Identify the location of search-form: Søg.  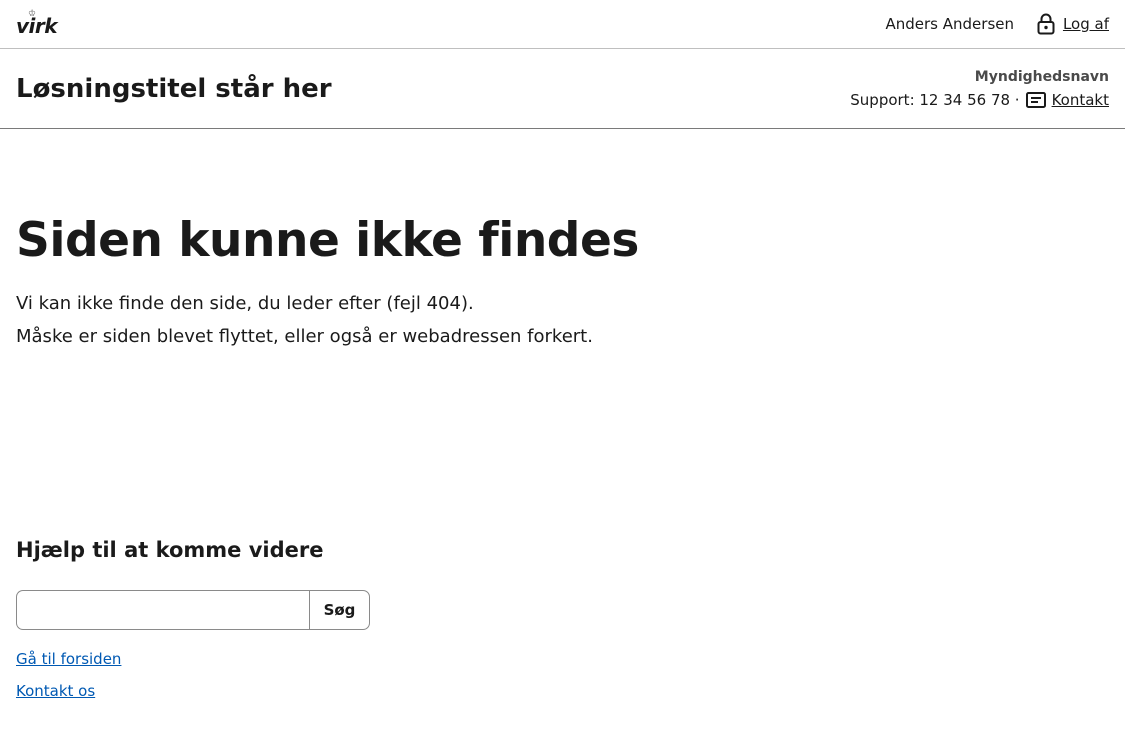
(193, 610).